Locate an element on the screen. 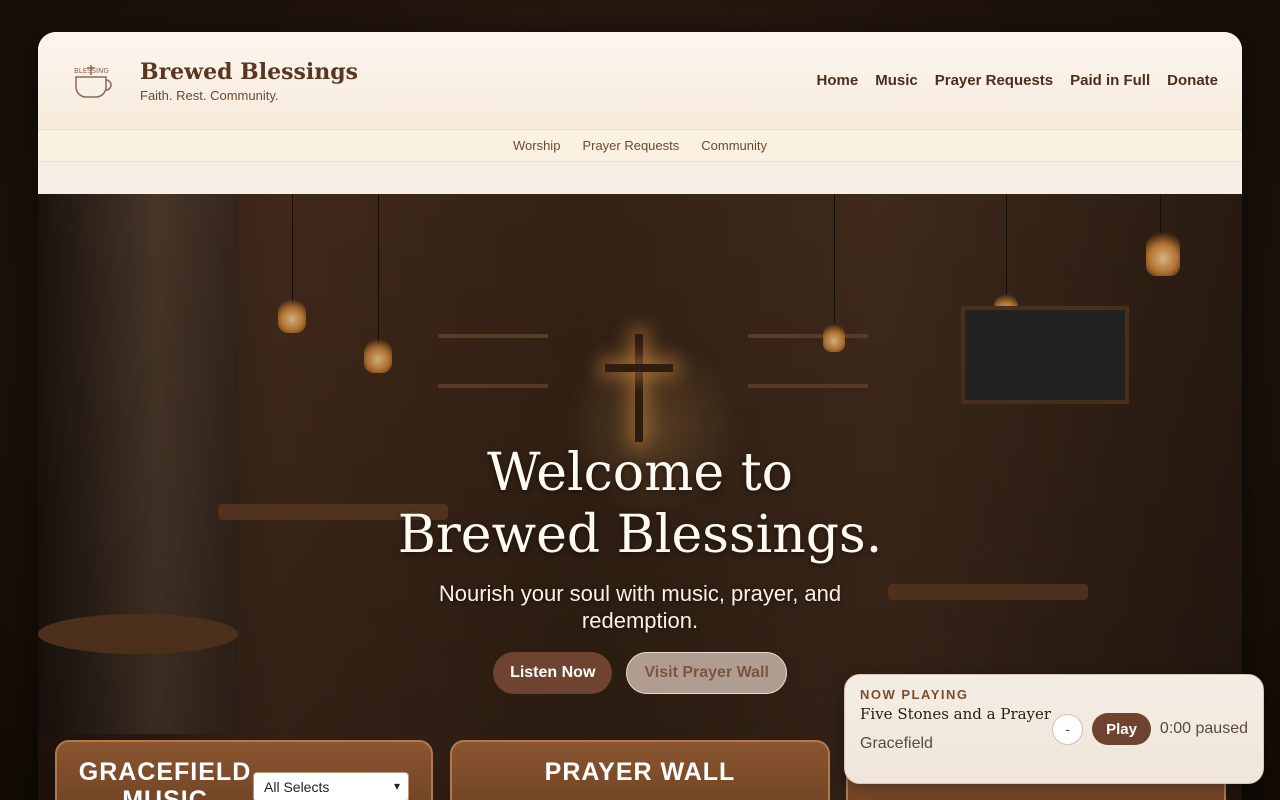 This screenshot has height=800, width=1280. prayer-wall-card: PRAYER WALL is located at coordinates (640, 770).